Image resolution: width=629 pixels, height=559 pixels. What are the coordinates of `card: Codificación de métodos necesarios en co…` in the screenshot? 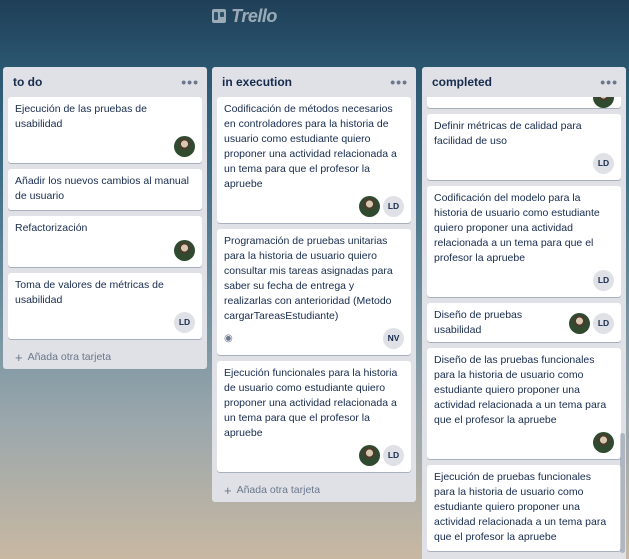 It's located at (314, 160).